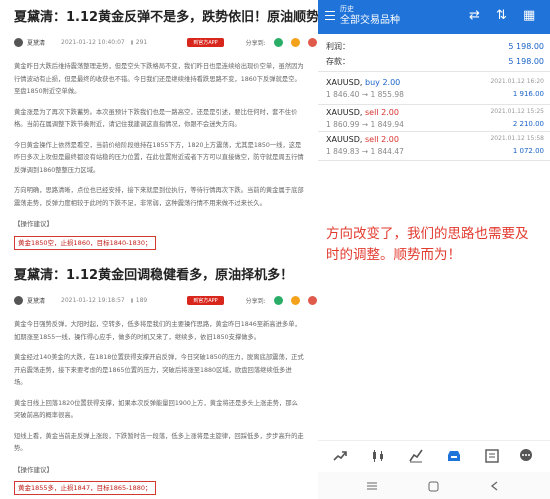 This screenshot has width=550, height=499. What do you see at coordinates (338, 61) in the screenshot?
I see `deposit-label: 存款：` at bounding box center [338, 61].